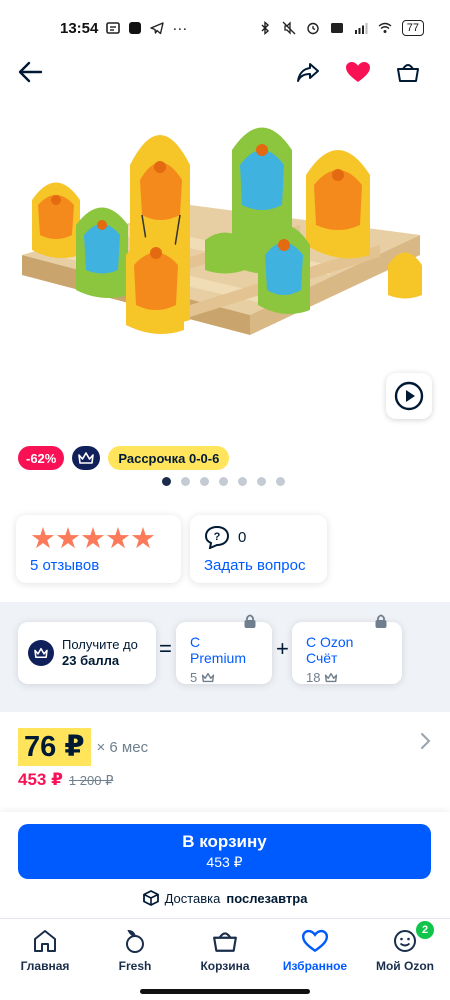 The height and width of the screenshot is (1000, 450). I want to click on buy-panel: В корзину 453 ₽ Доставка послезавтра, so click(225, 865).